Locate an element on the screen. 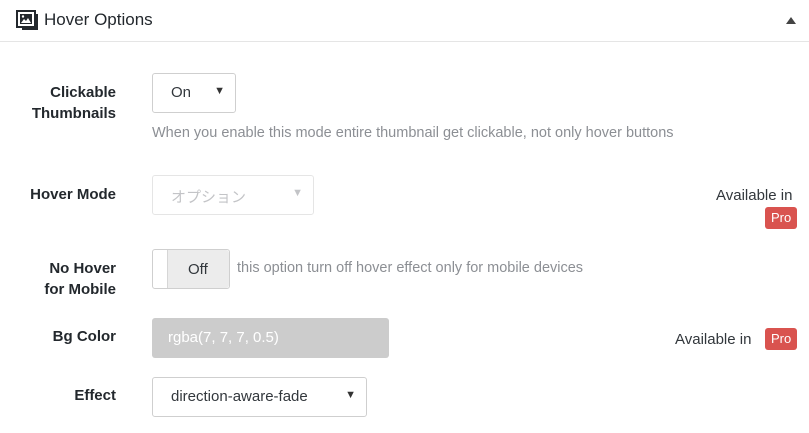 This screenshot has height=433, width=809. effect-label: Effect is located at coordinates (95, 395).